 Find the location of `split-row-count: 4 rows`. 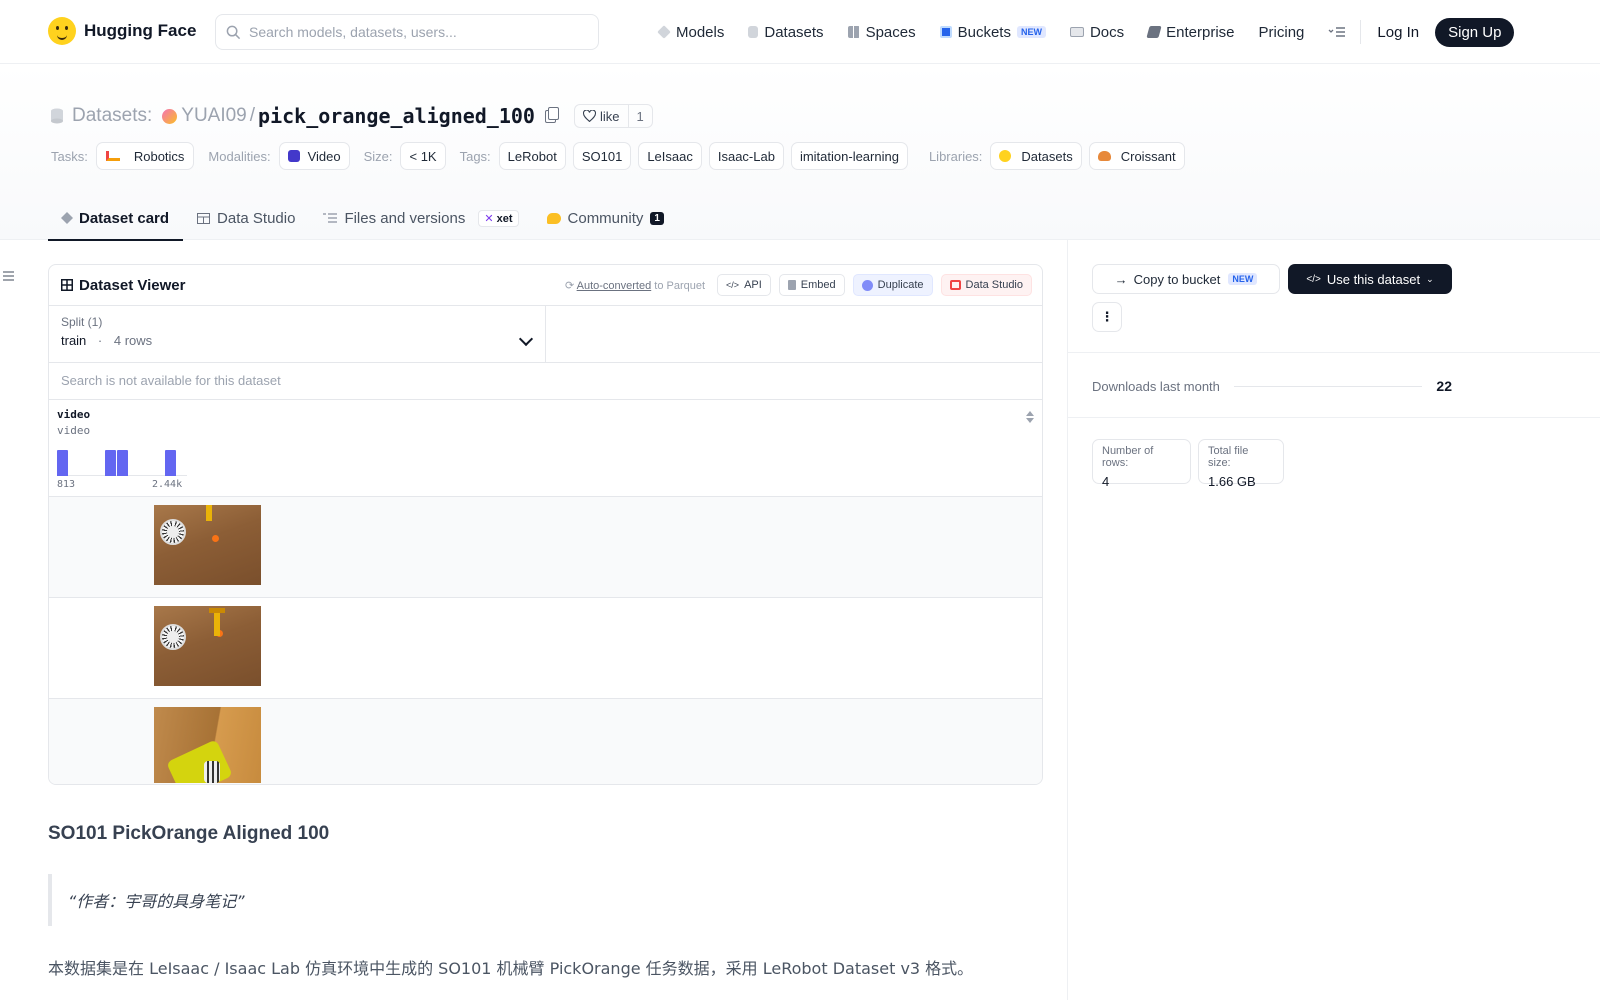

split-row-count: 4 rows is located at coordinates (133, 340).